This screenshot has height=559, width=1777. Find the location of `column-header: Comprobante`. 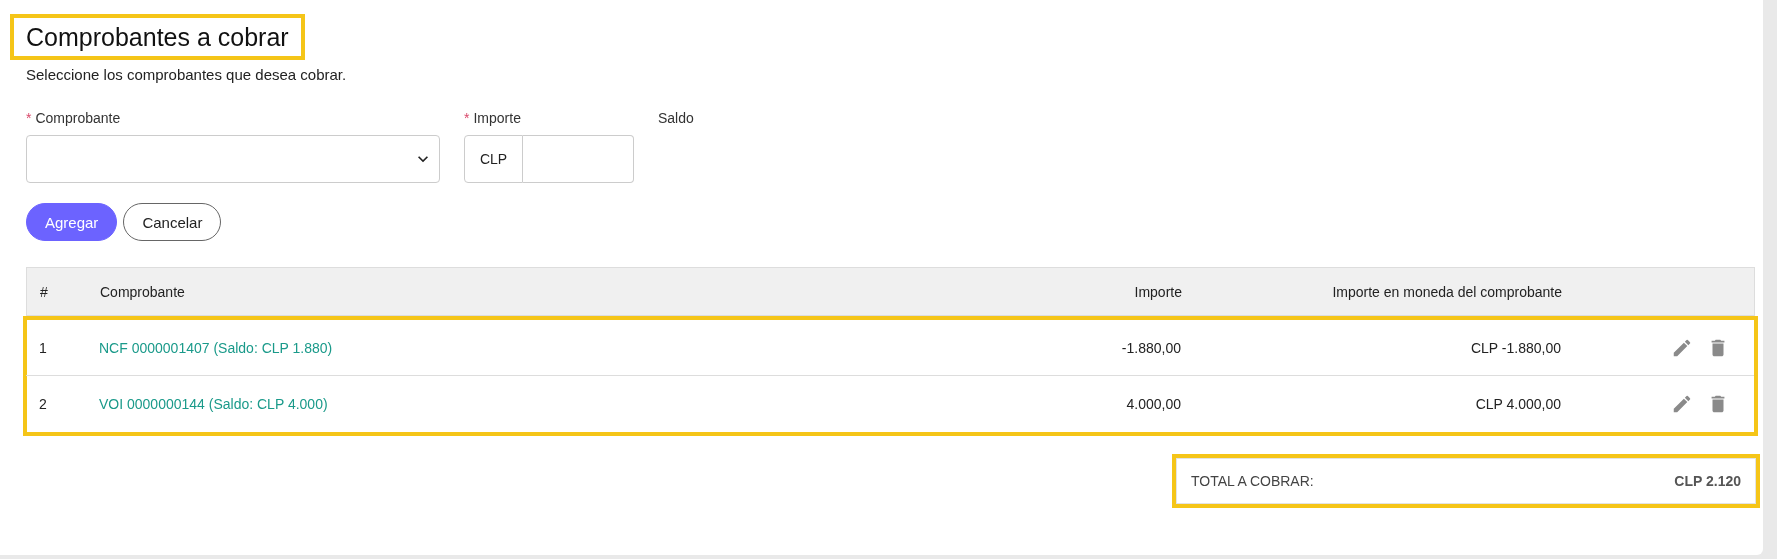

column-header: Comprobante is located at coordinates (142, 291).